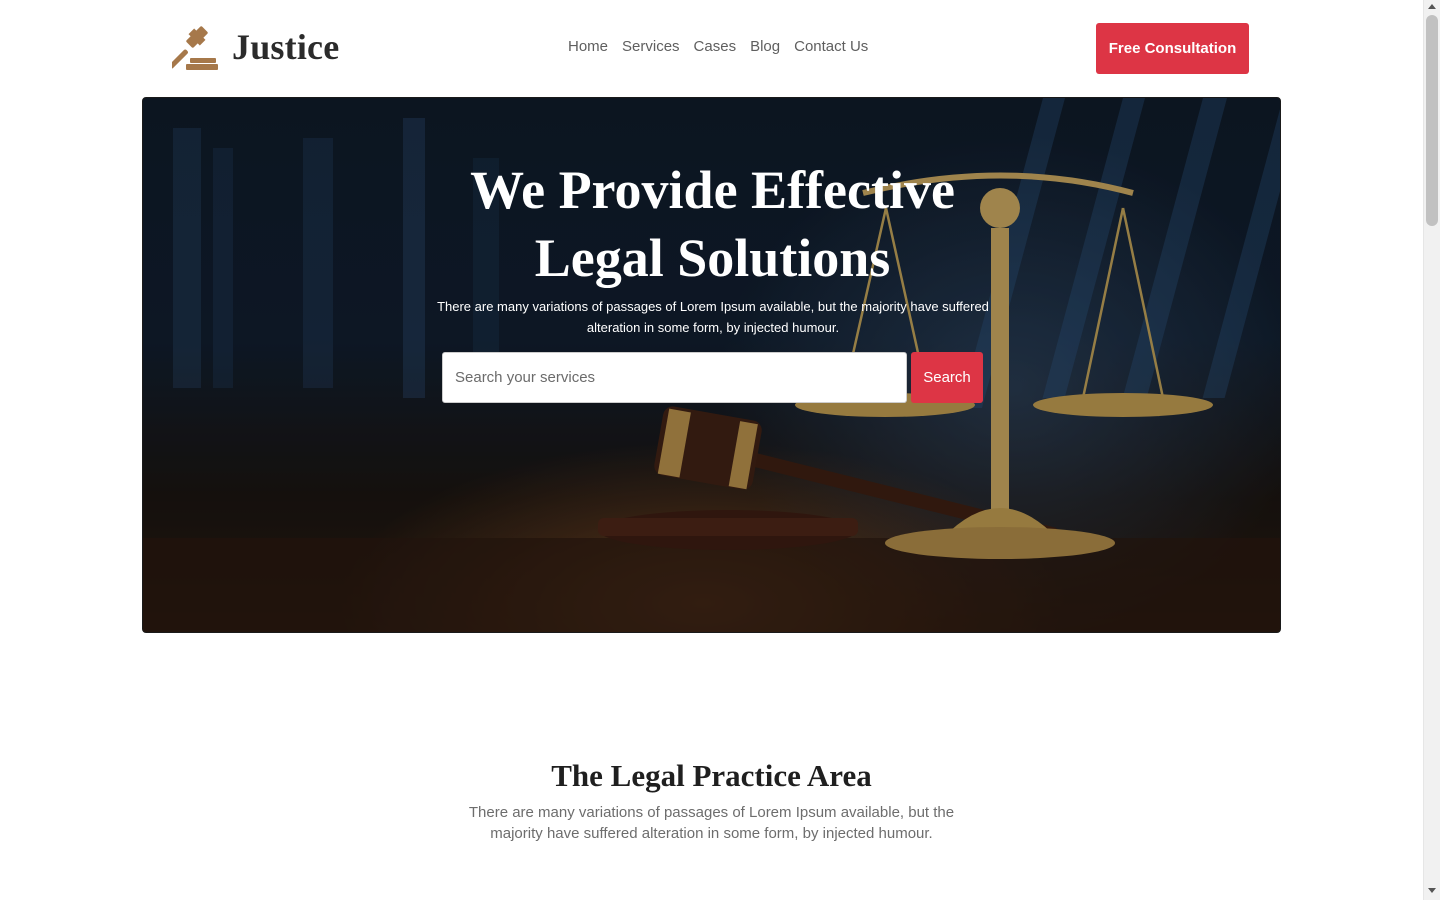 This screenshot has width=1440, height=900. Describe the element at coordinates (765, 46) in the screenshot. I see `nav-blog: Blog` at that location.